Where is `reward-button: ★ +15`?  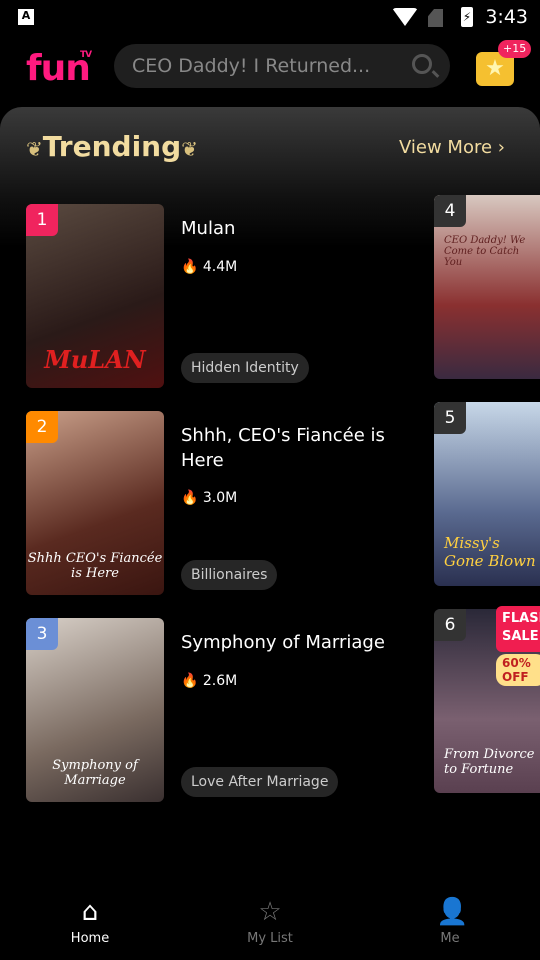
reward-button: ★ +15 is located at coordinates (504, 63).